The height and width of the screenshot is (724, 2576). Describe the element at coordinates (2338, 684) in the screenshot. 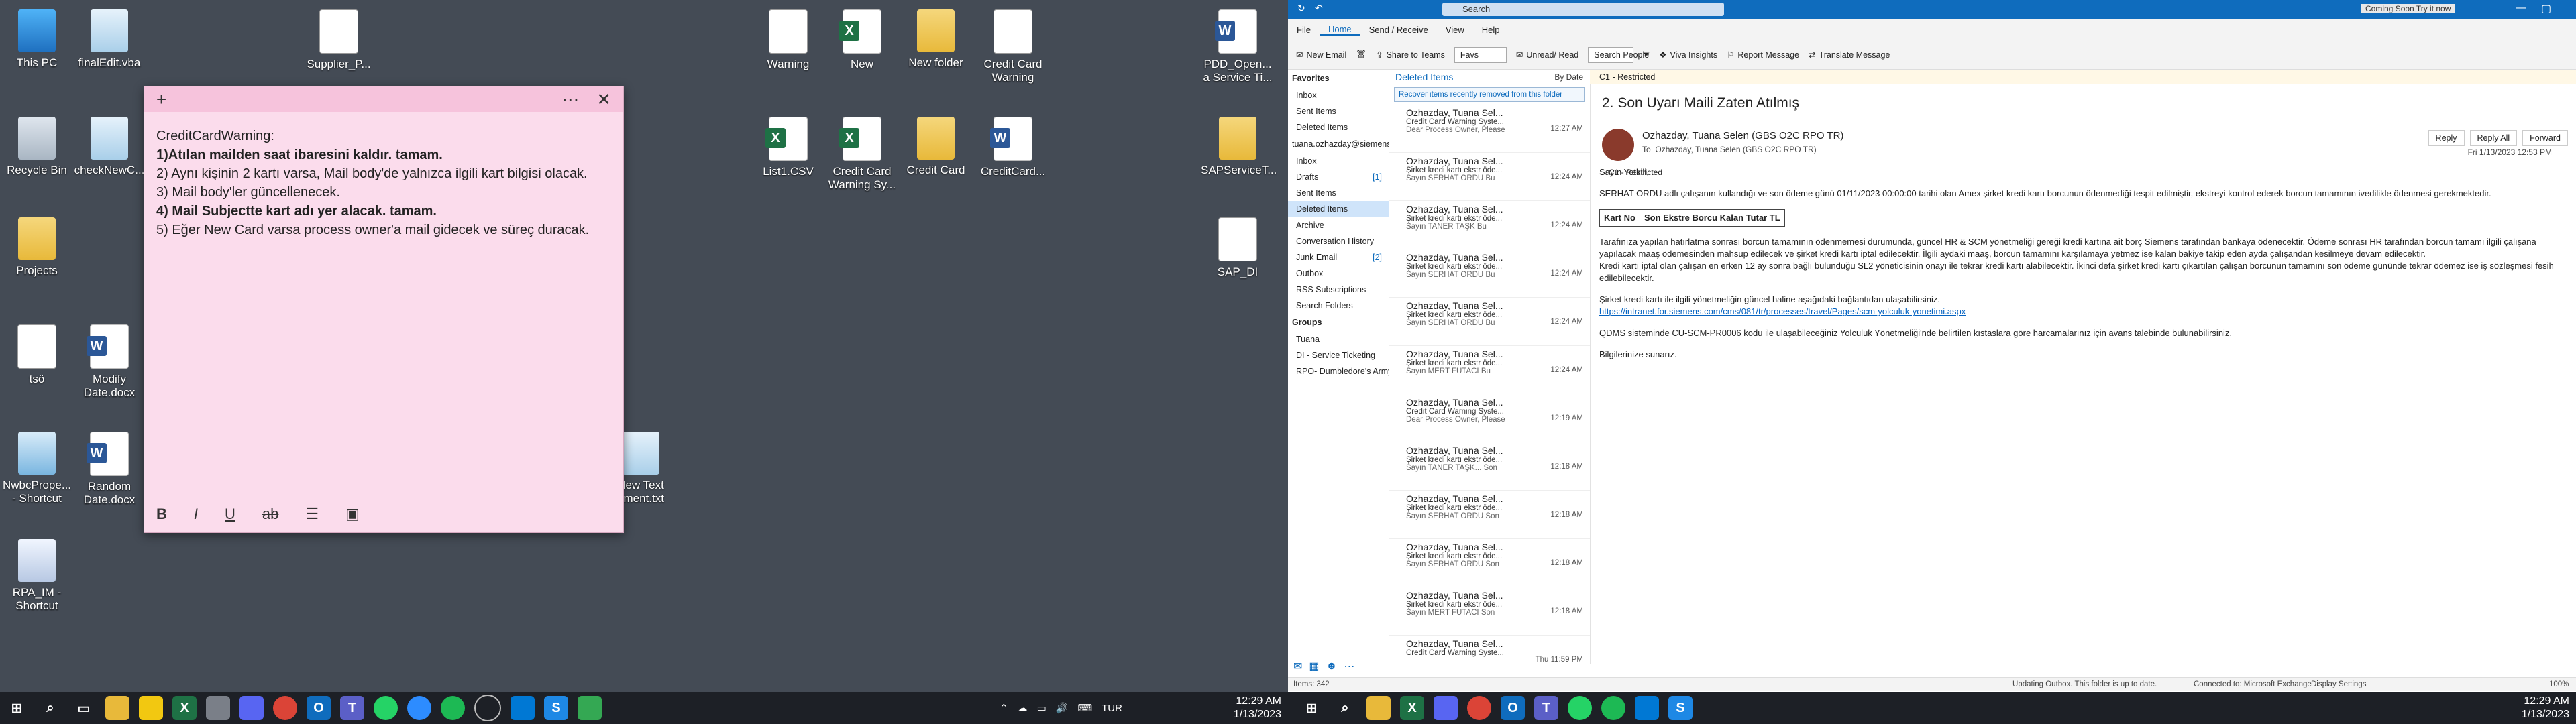

I see `display-settings-button: Display Settings` at that location.